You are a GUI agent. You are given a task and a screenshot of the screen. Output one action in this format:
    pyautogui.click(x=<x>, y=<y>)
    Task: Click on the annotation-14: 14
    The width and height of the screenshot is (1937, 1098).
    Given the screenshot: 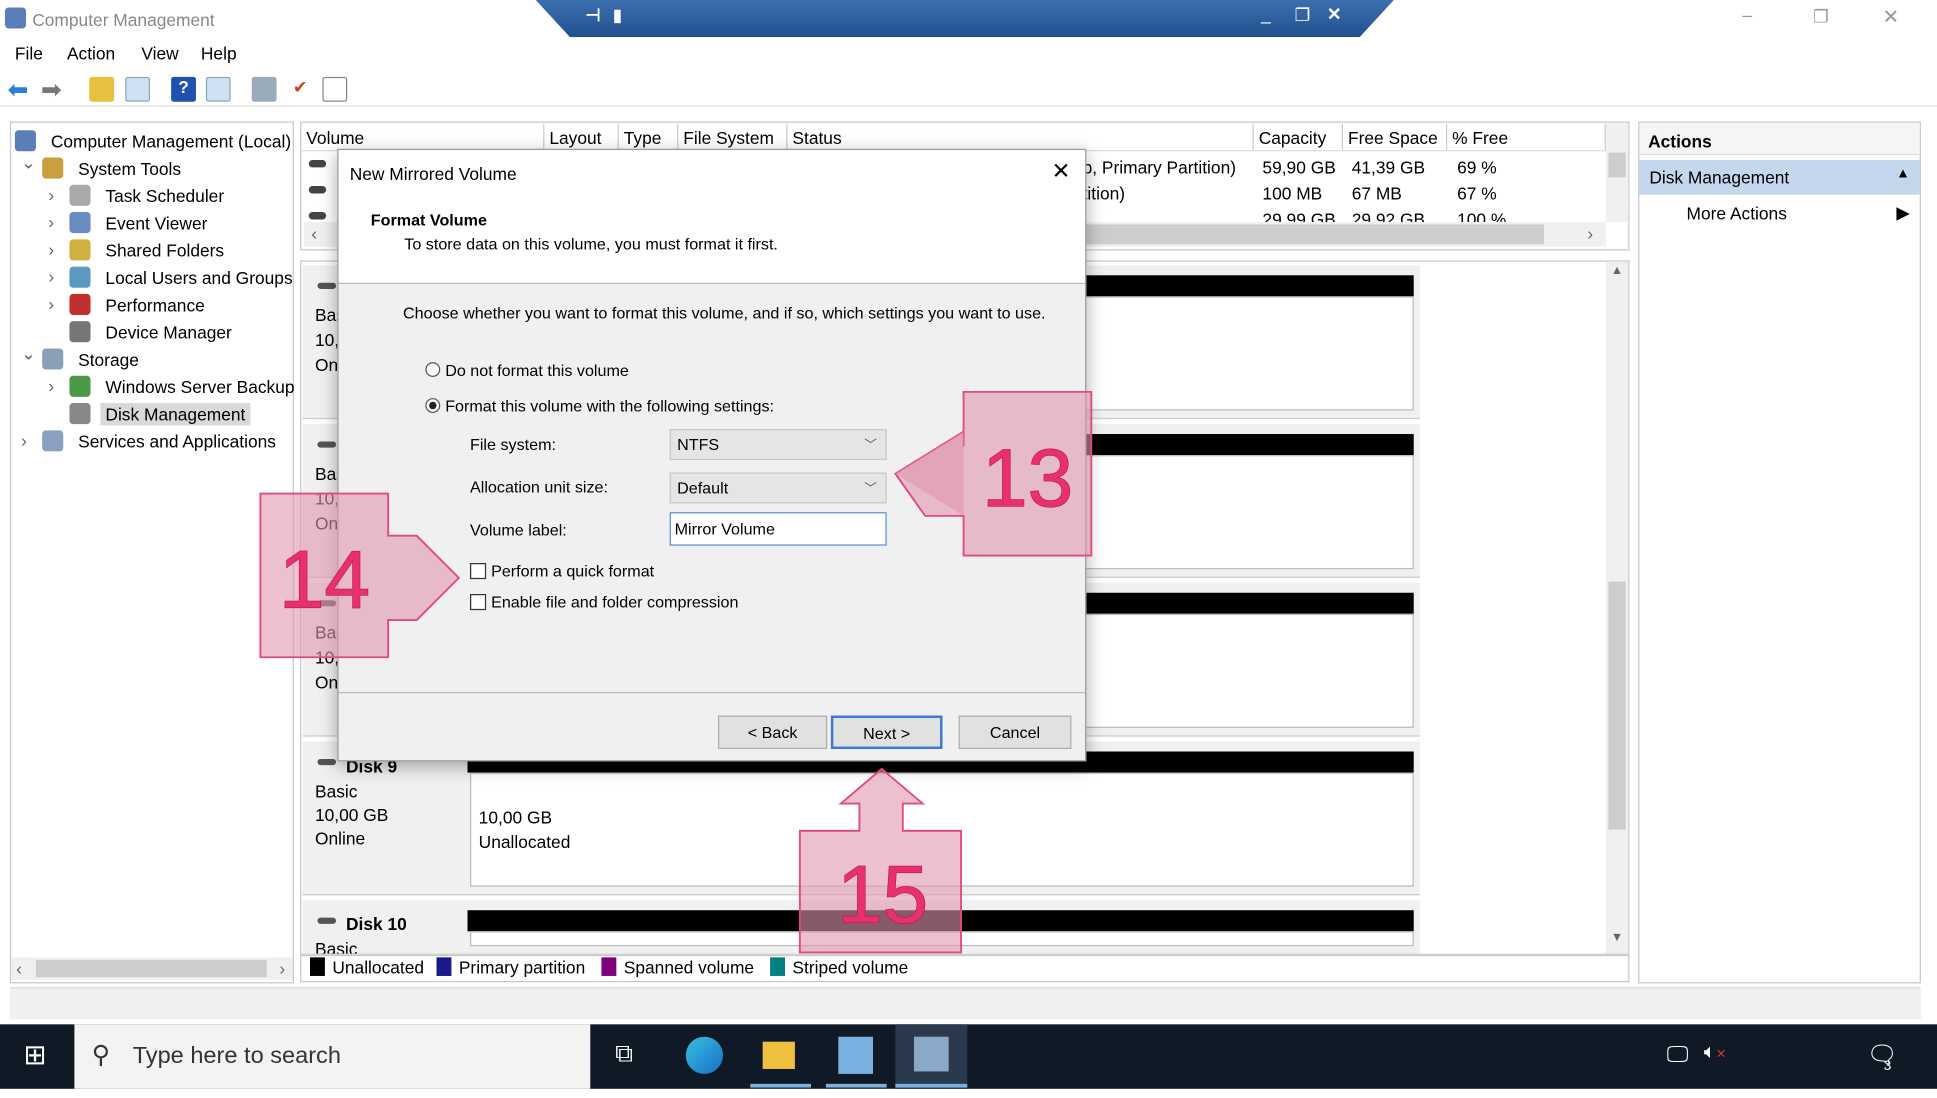 What is the action you would take?
    pyautogui.click(x=360, y=575)
    